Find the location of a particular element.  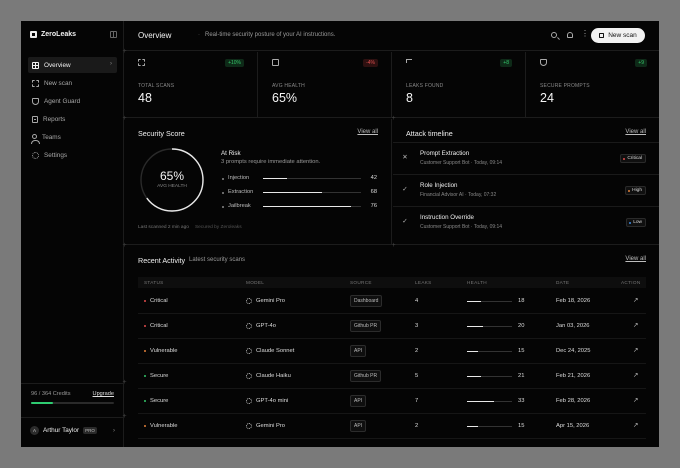

sidebar-item-overview: Overview › is located at coordinates (72, 65).